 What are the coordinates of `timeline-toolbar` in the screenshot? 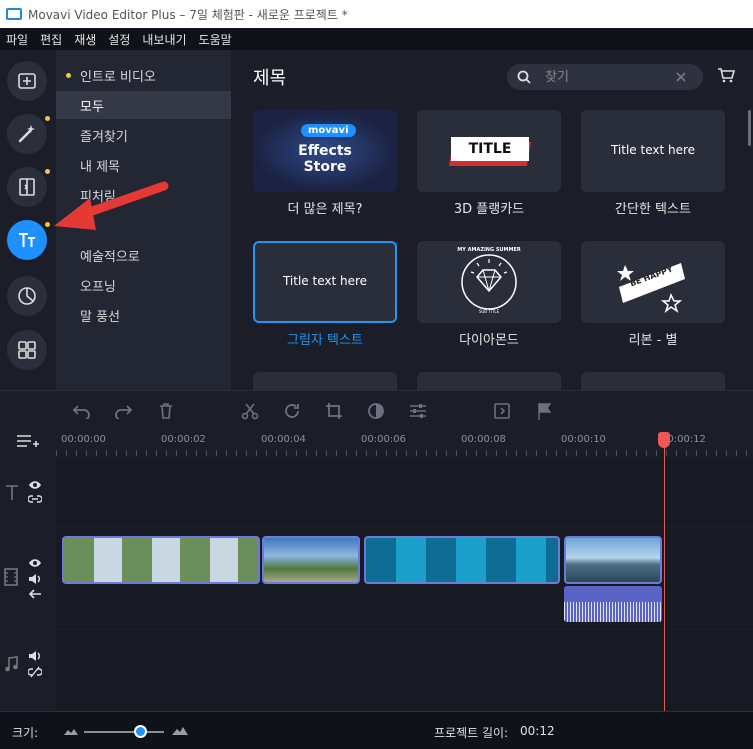 It's located at (376, 409).